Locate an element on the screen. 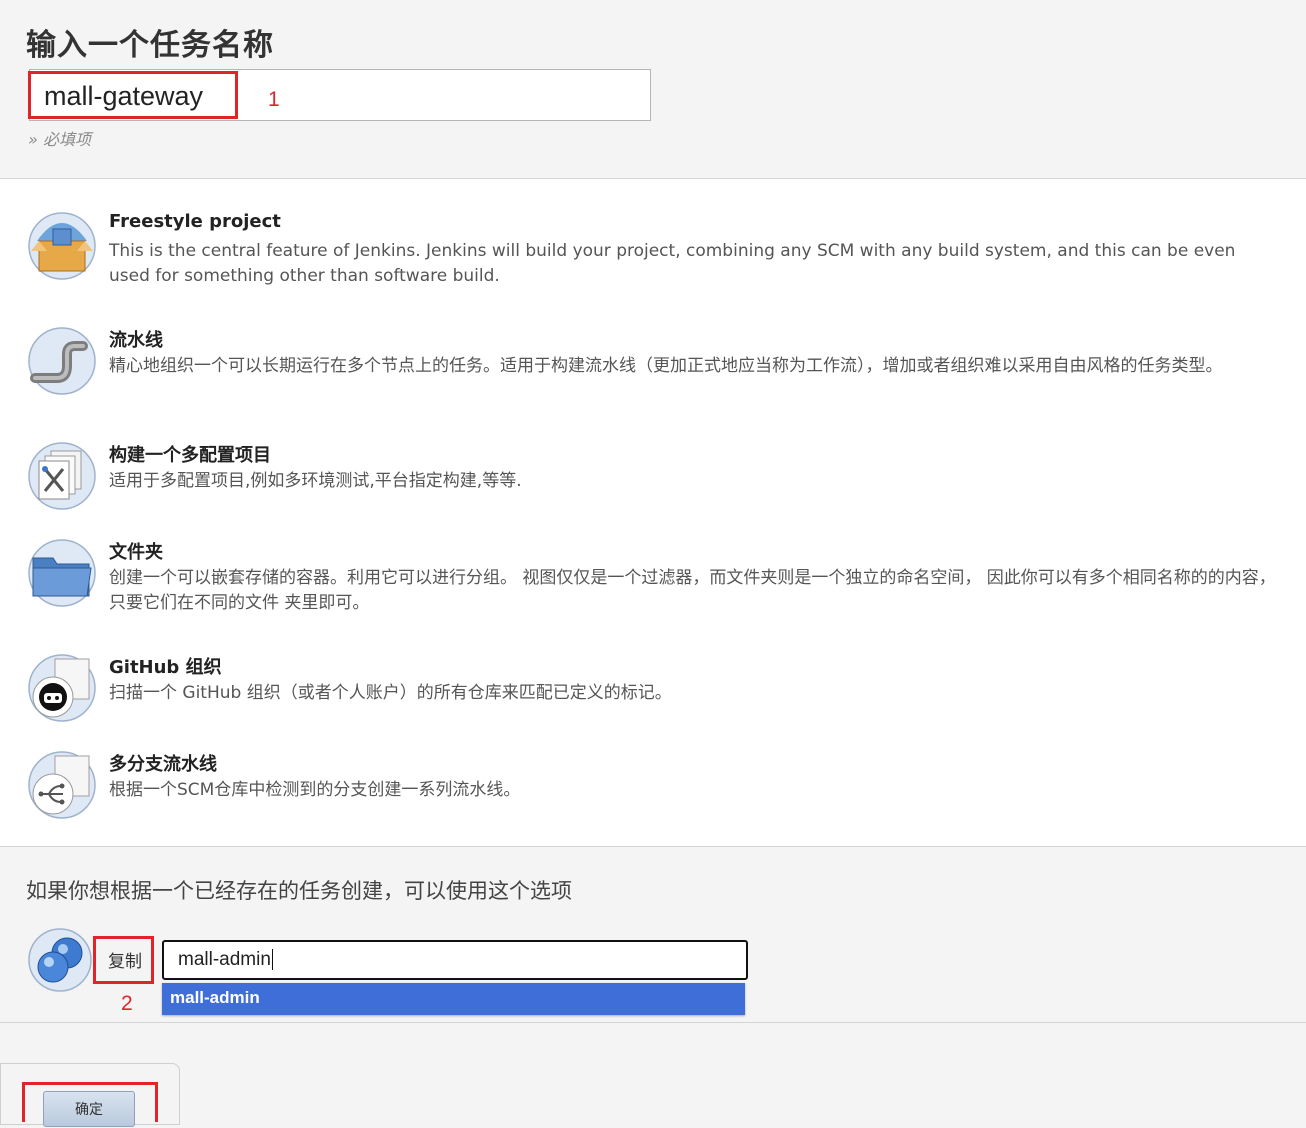 This screenshot has width=1306, height=1128. item-title: 多分支流水线 is located at coordinates (163, 764).